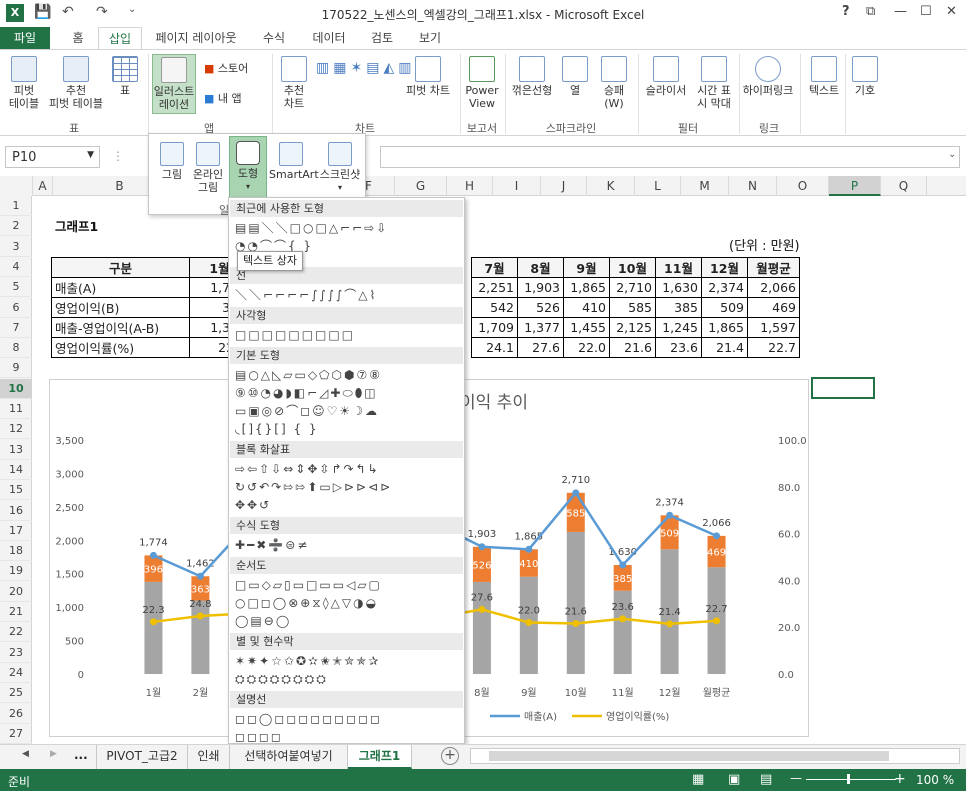 Image resolution: width=966 pixels, height=791 pixels. Describe the element at coordinates (324, 68) in the screenshot. I see `column-chart-icon: ▥` at that location.